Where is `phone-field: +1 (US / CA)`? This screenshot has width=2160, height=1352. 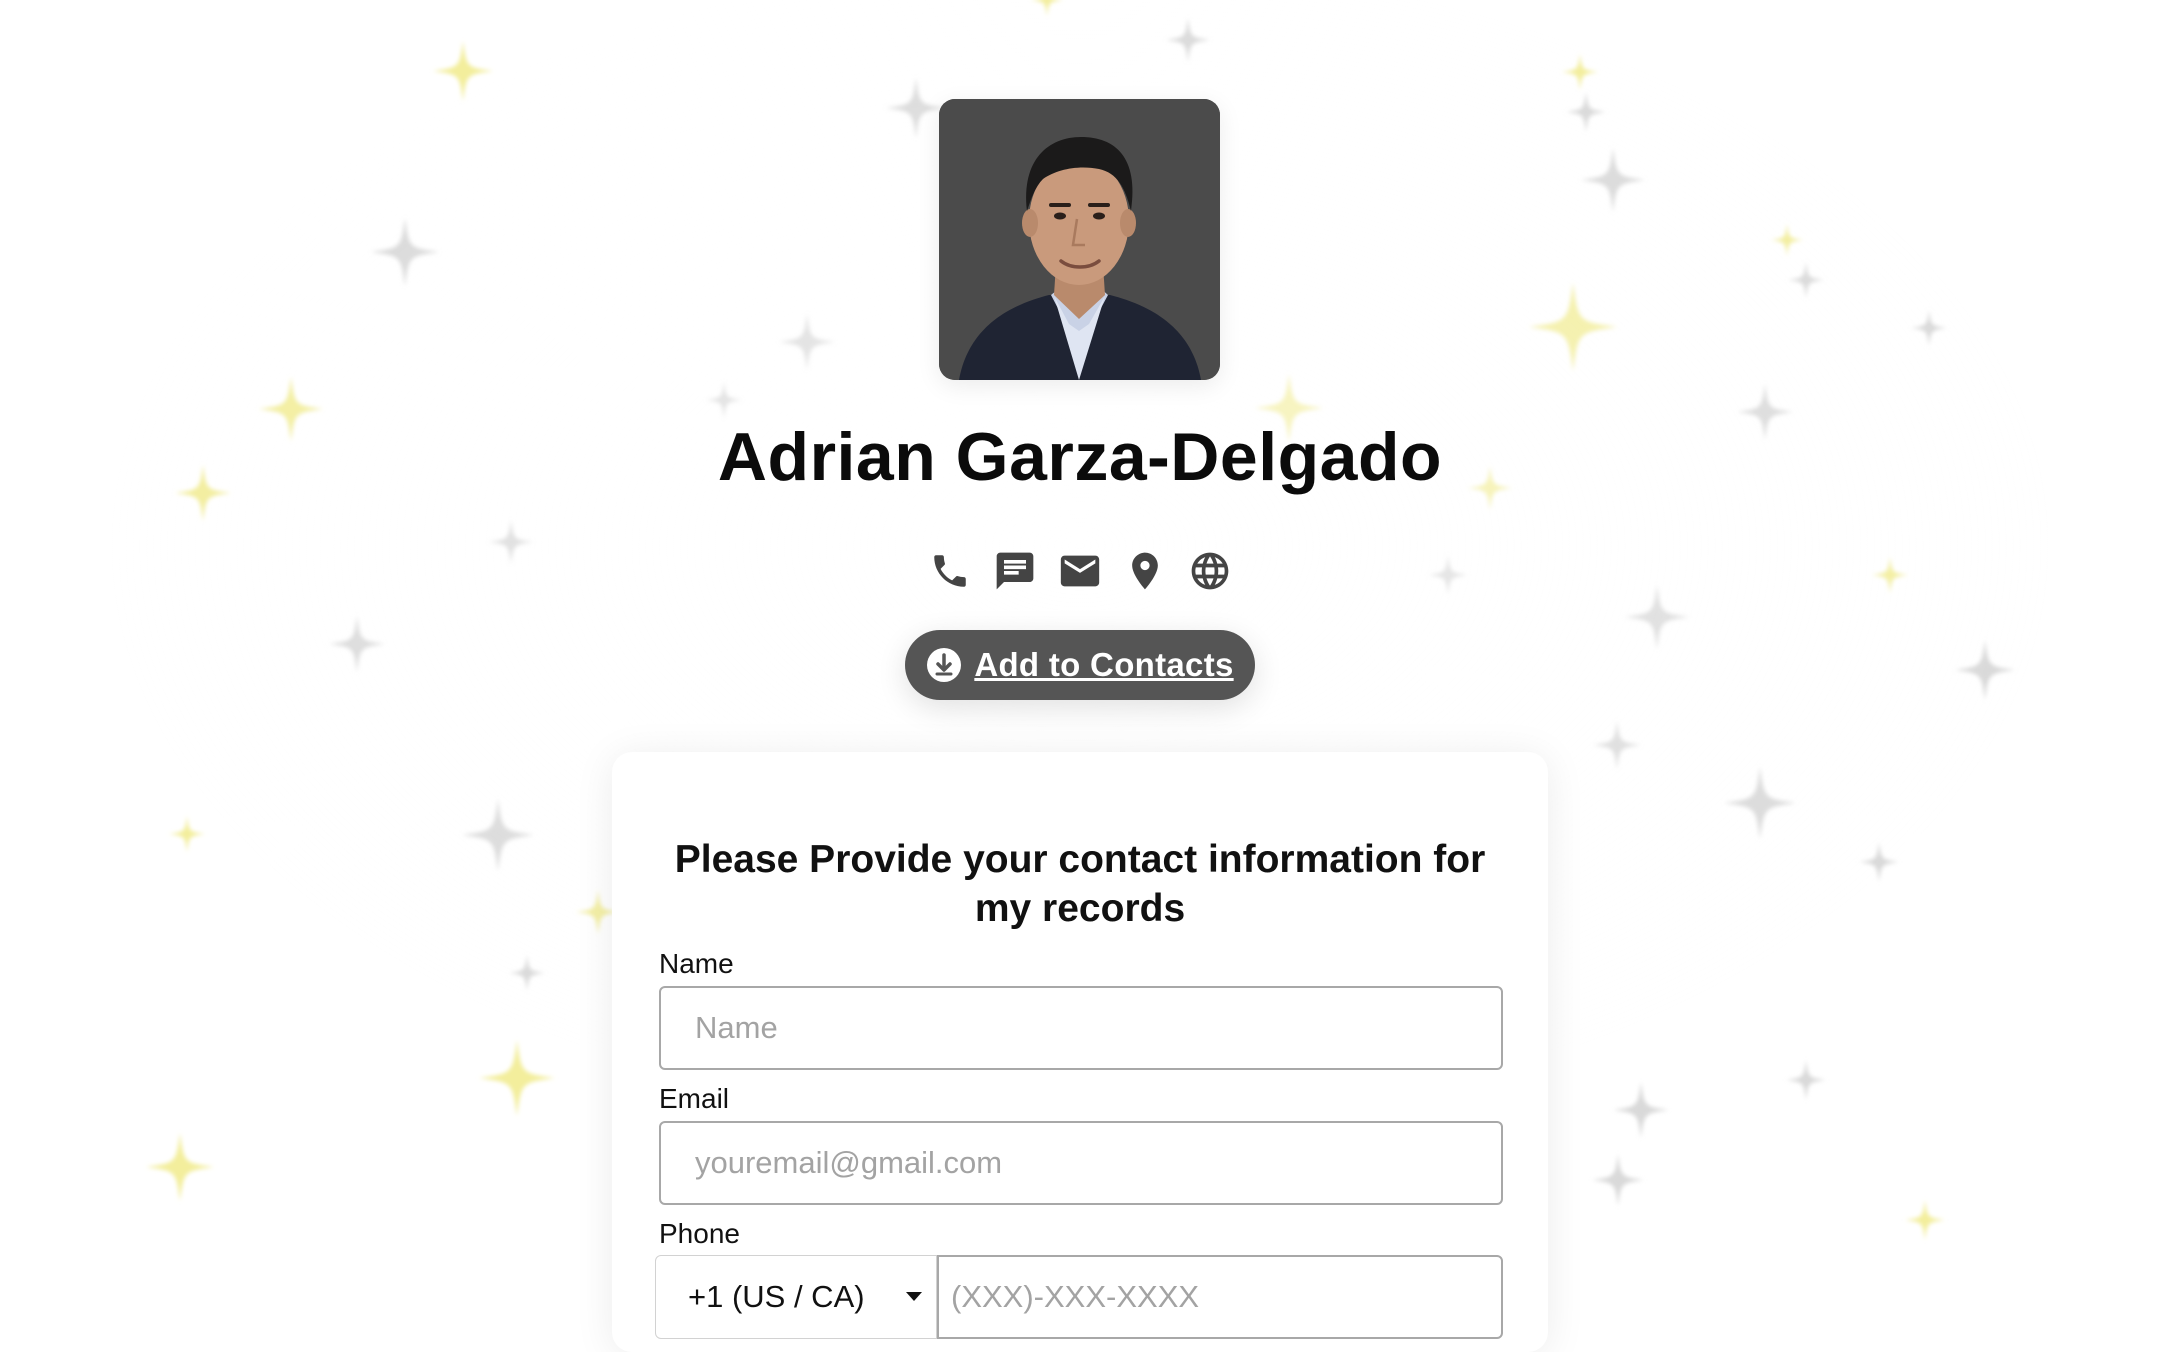 phone-field: +1 (US / CA) is located at coordinates (1079, 1297).